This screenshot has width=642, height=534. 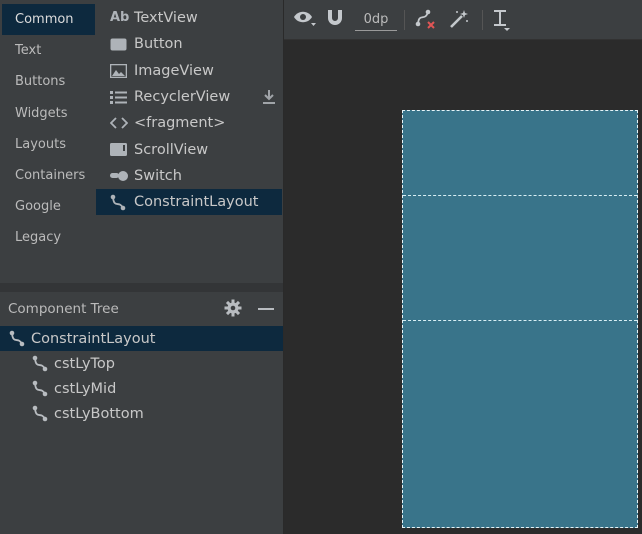 I want to click on palette-item-button: Button, so click(x=189, y=44).